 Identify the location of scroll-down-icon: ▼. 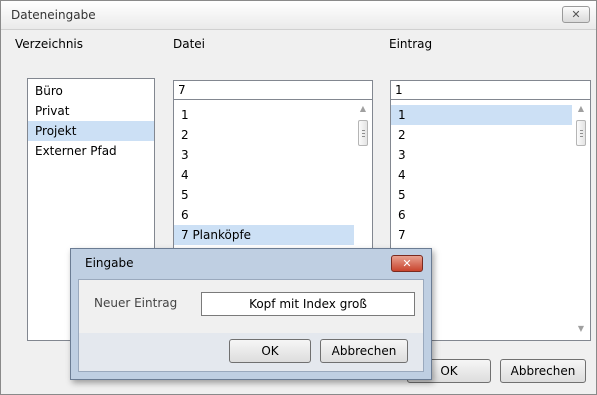
(581, 329).